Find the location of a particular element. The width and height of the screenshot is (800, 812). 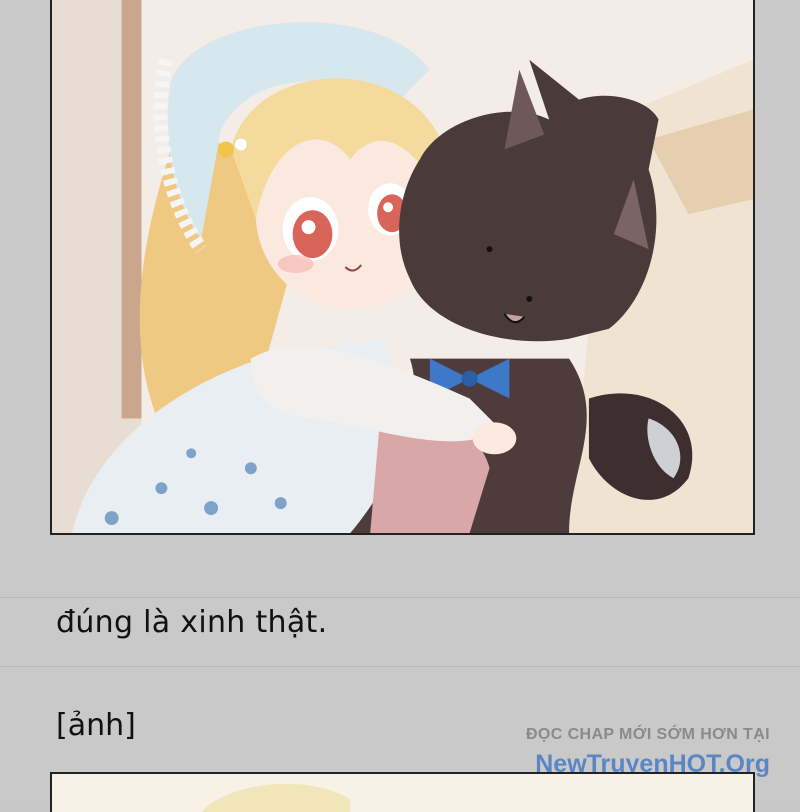

next-comic-panel-image is located at coordinates (402, 792).